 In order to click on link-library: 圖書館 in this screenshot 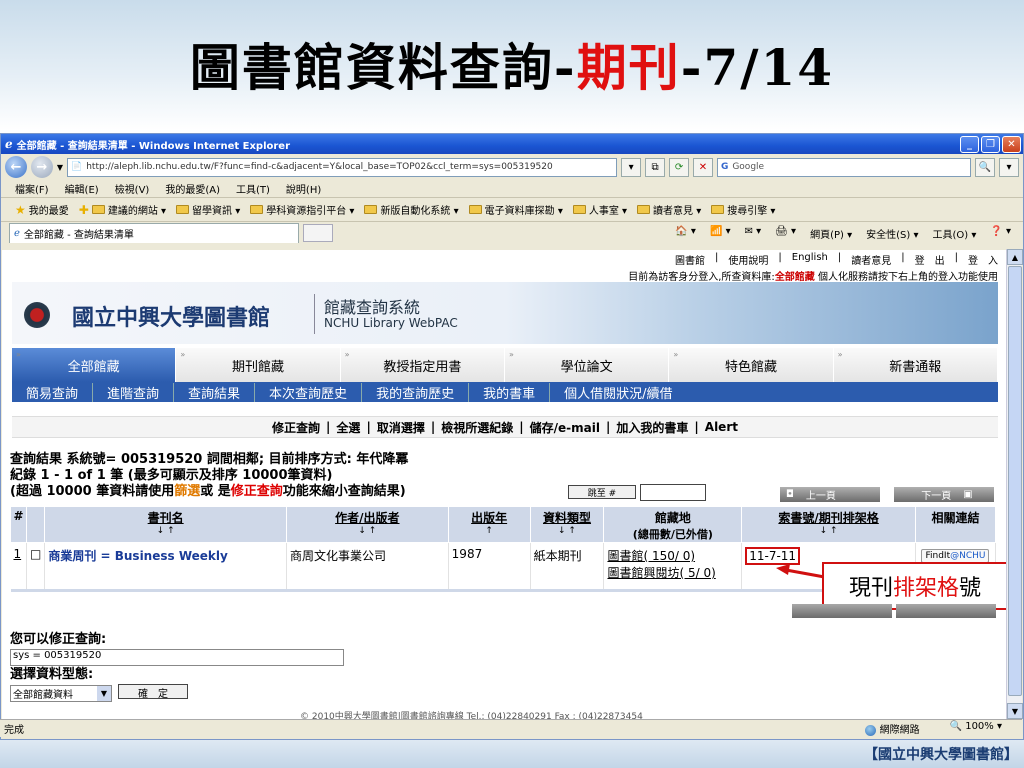, I will do `click(690, 259)`.